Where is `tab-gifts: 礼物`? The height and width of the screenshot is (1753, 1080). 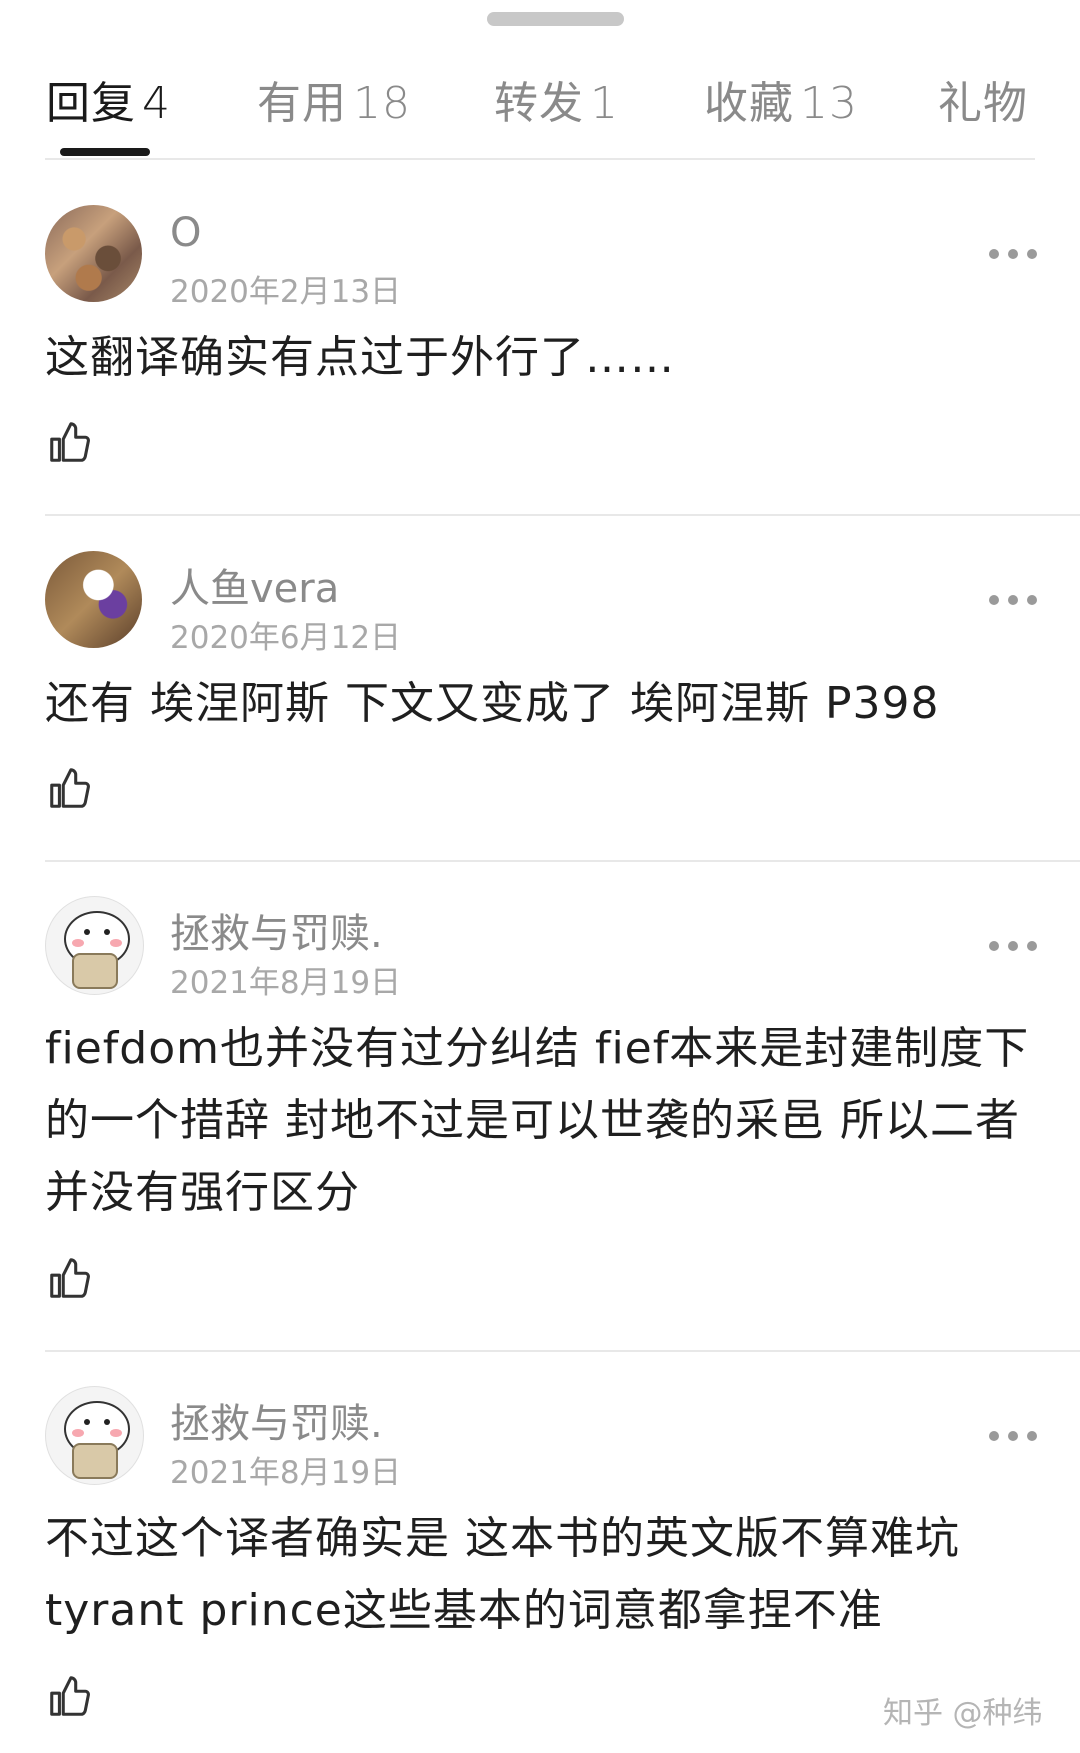 tab-gifts: 礼物 is located at coordinates (983, 99).